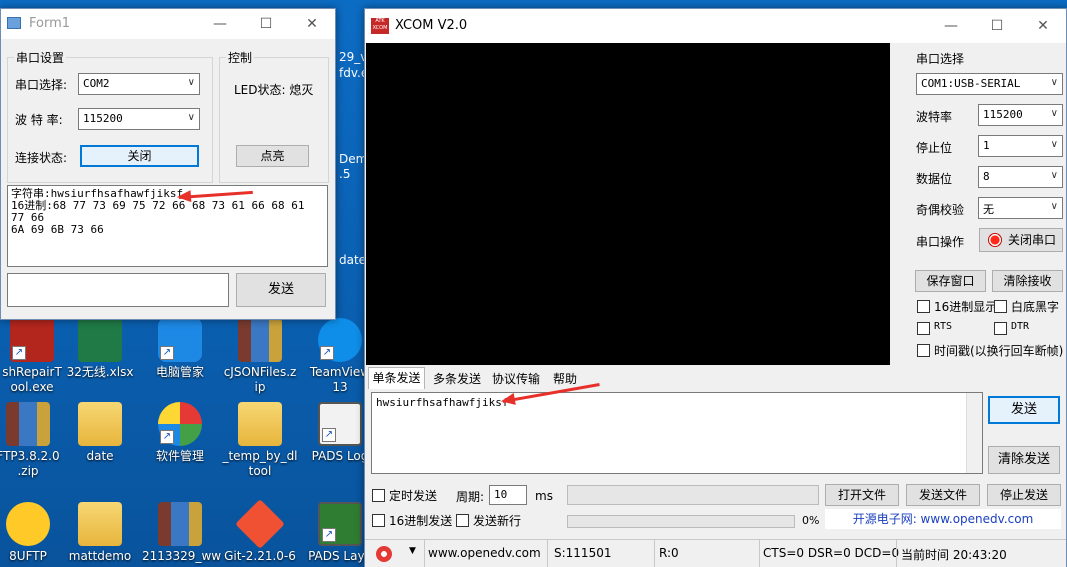 The image size is (1067, 567). I want to click on send-button: 发送, so click(281, 290).